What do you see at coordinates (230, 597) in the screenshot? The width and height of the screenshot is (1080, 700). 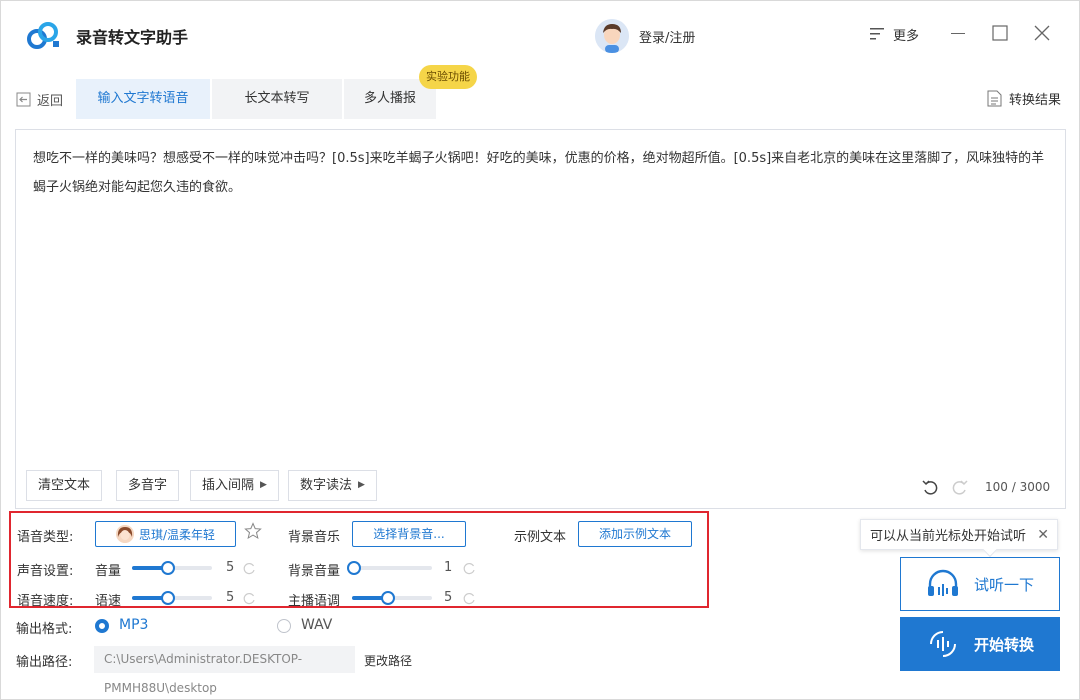 I see `rate-value: 5` at bounding box center [230, 597].